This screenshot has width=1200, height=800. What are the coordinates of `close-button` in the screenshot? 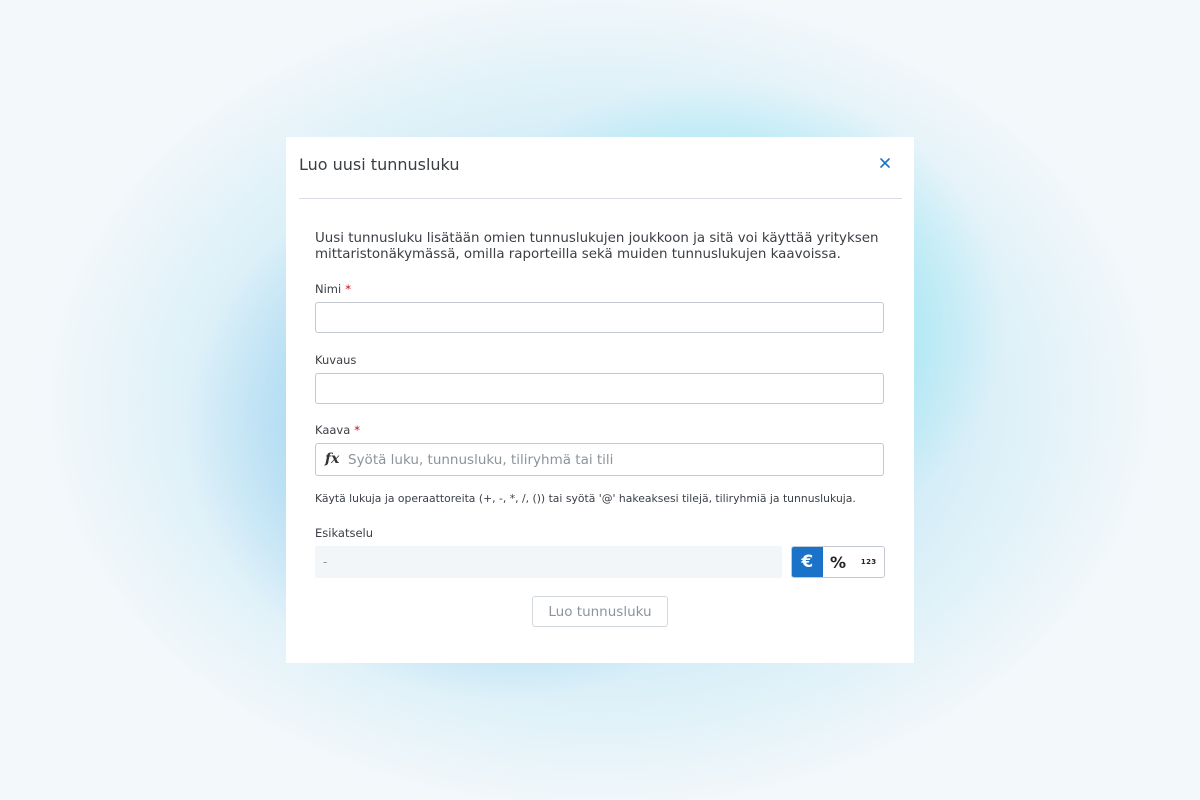 It's located at (885, 163).